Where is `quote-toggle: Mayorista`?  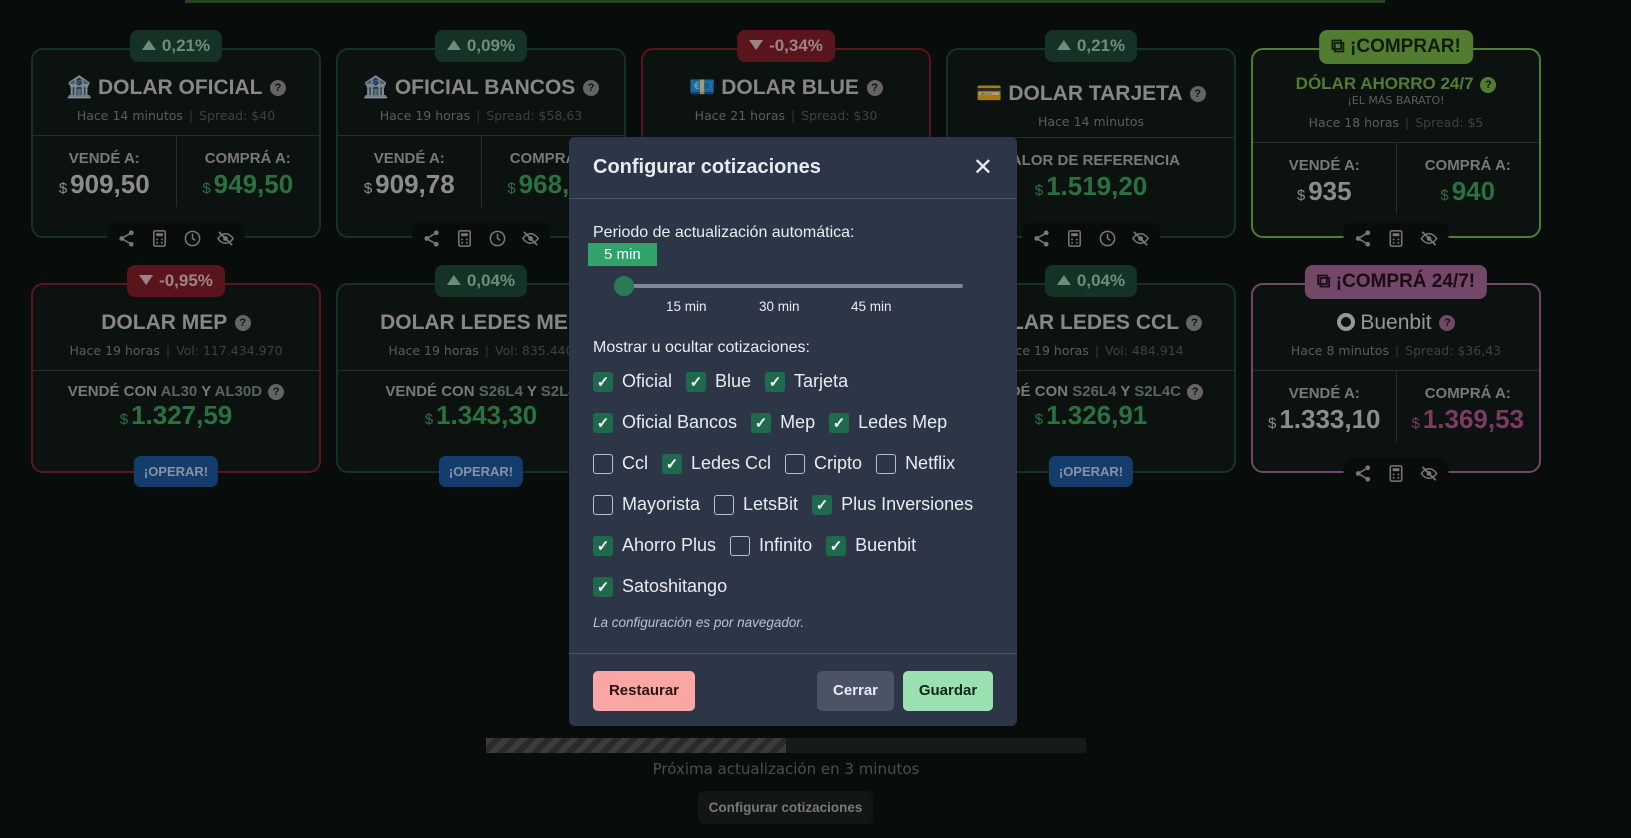 quote-toggle: Mayorista is located at coordinates (646, 504).